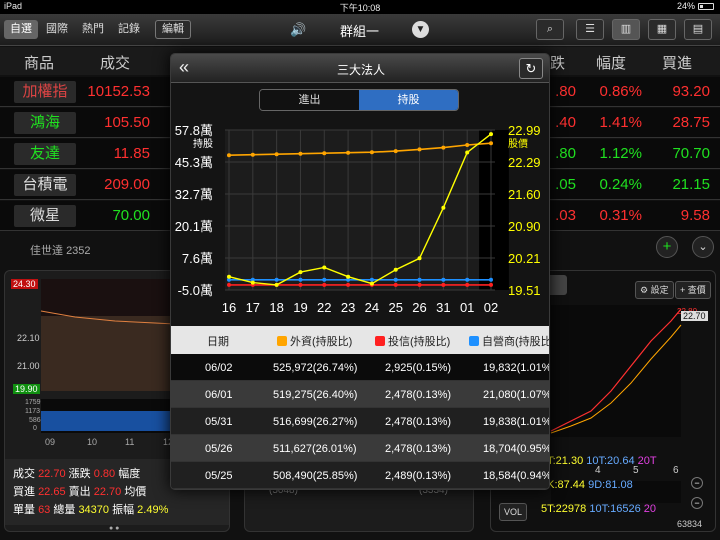 This screenshot has width=720, height=540. I want to click on tab-popular: 熱門, so click(93, 29).